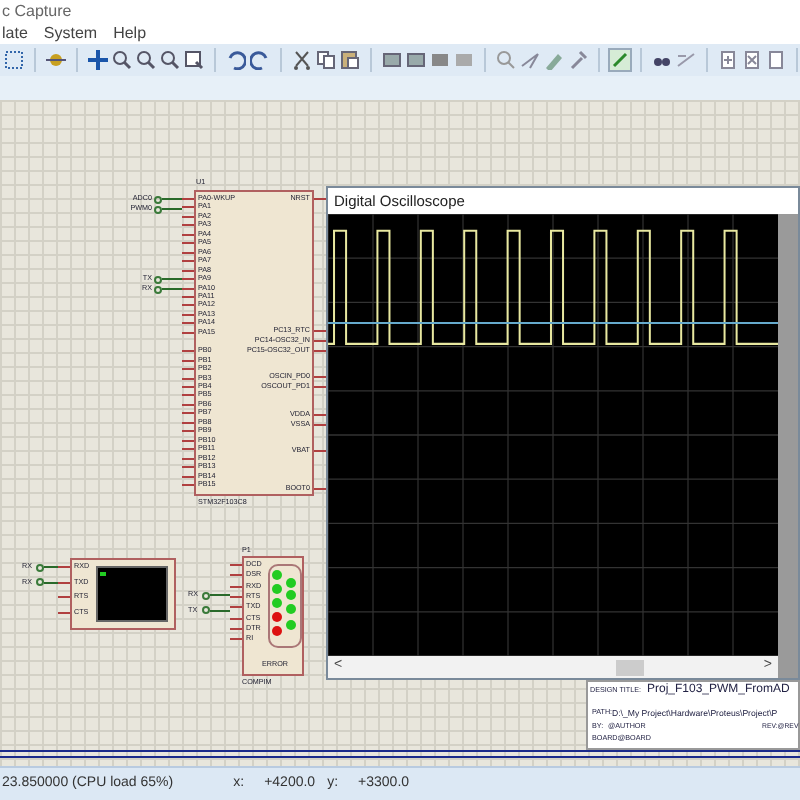 The height and width of the screenshot is (800, 800). What do you see at coordinates (14, 60) in the screenshot?
I see `grid-icon` at bounding box center [14, 60].